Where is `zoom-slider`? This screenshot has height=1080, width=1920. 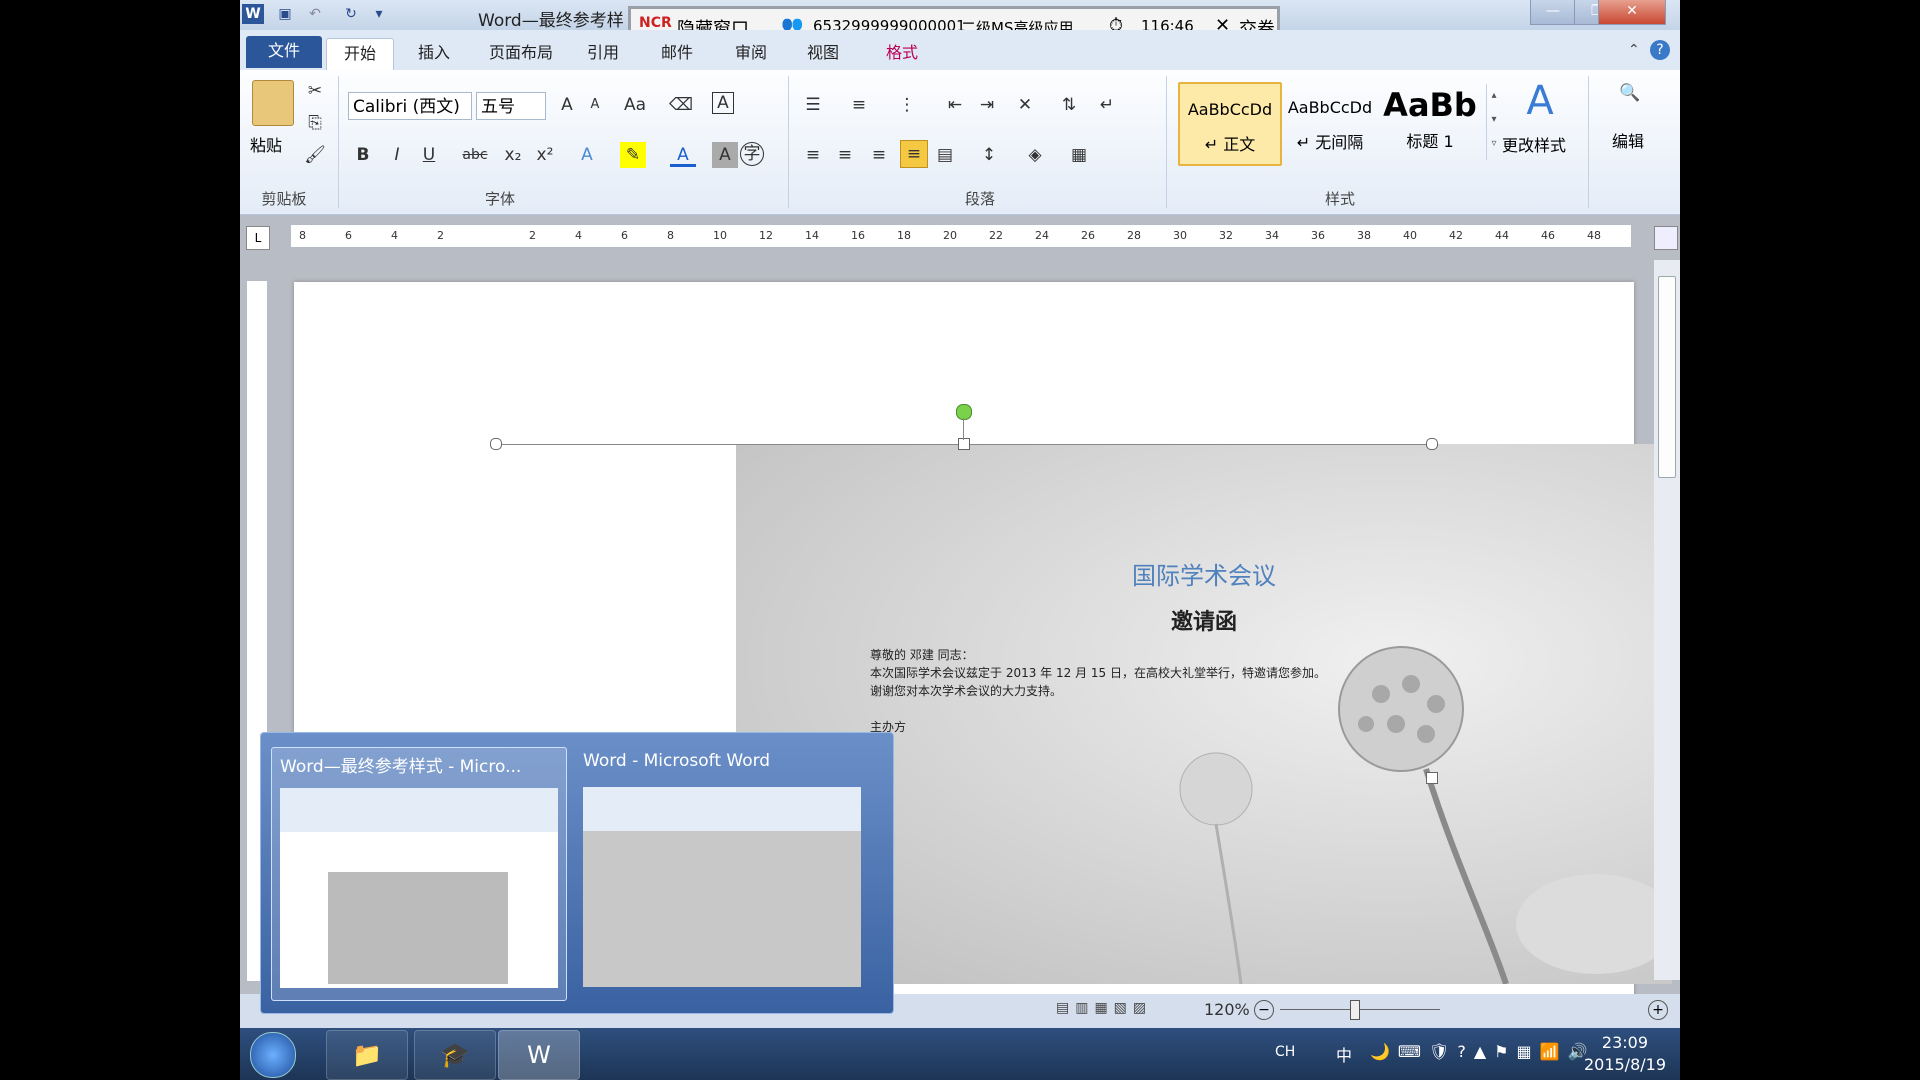 zoom-slider is located at coordinates (1360, 1009).